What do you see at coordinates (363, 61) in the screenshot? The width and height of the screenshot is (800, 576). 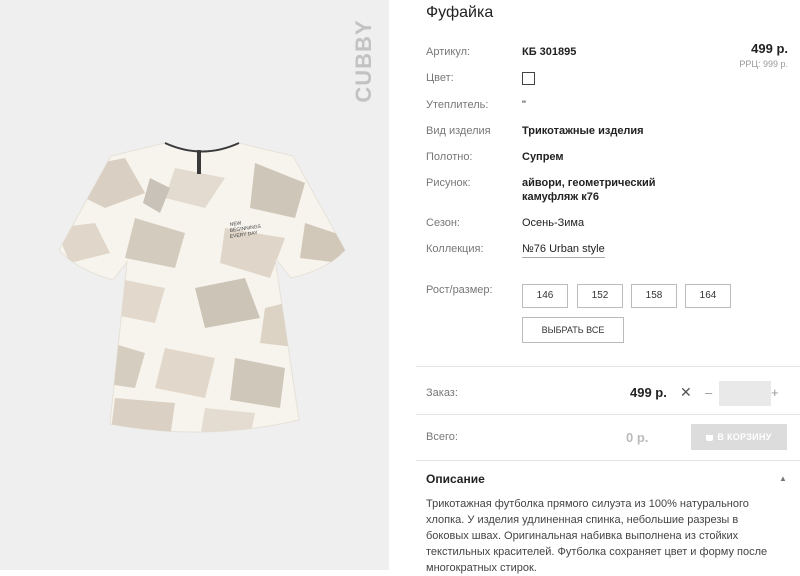 I see `brand-logo: CUBBY` at bounding box center [363, 61].